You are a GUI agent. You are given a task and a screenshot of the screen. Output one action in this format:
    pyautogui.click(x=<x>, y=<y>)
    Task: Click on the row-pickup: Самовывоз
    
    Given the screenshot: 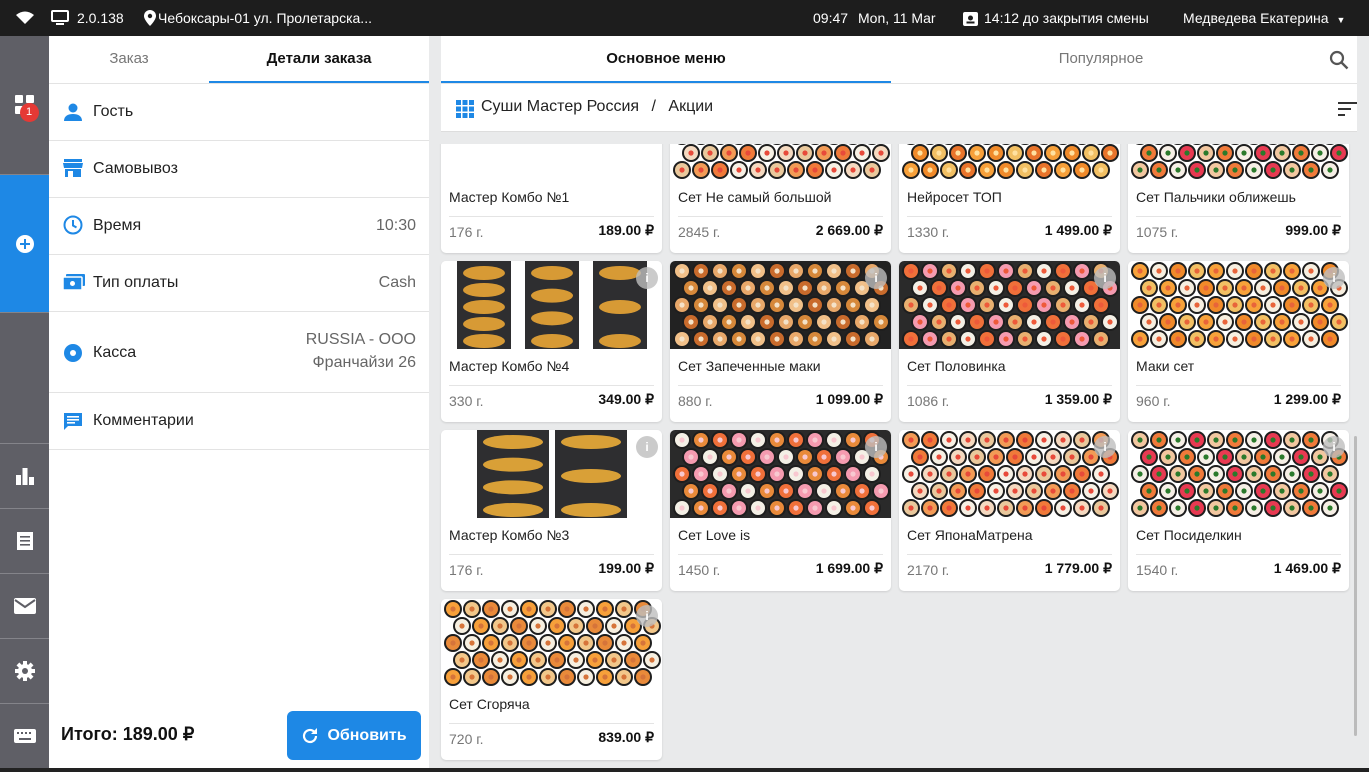 What is the action you would take?
    pyautogui.click(x=239, y=169)
    